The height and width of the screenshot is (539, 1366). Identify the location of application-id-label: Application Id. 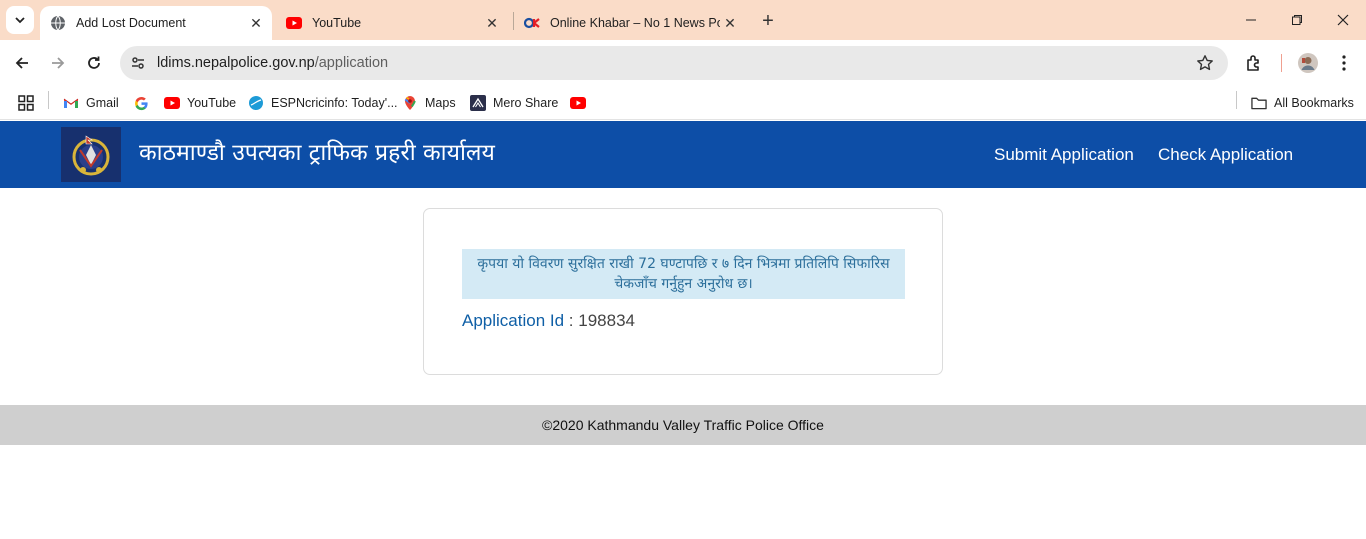
(513, 320).